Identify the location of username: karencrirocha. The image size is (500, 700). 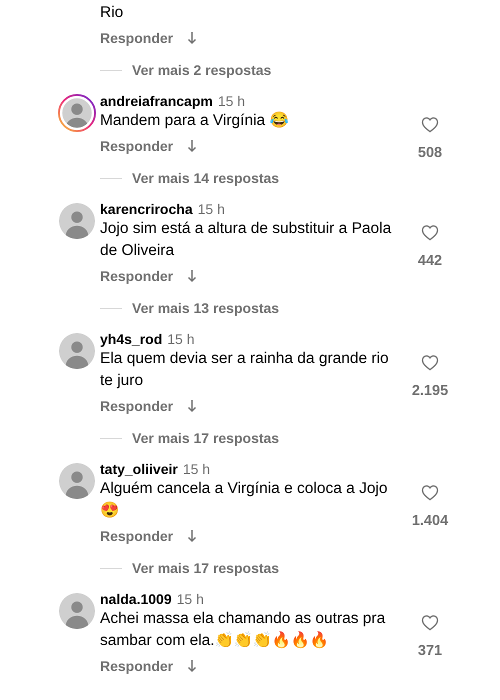
(146, 209).